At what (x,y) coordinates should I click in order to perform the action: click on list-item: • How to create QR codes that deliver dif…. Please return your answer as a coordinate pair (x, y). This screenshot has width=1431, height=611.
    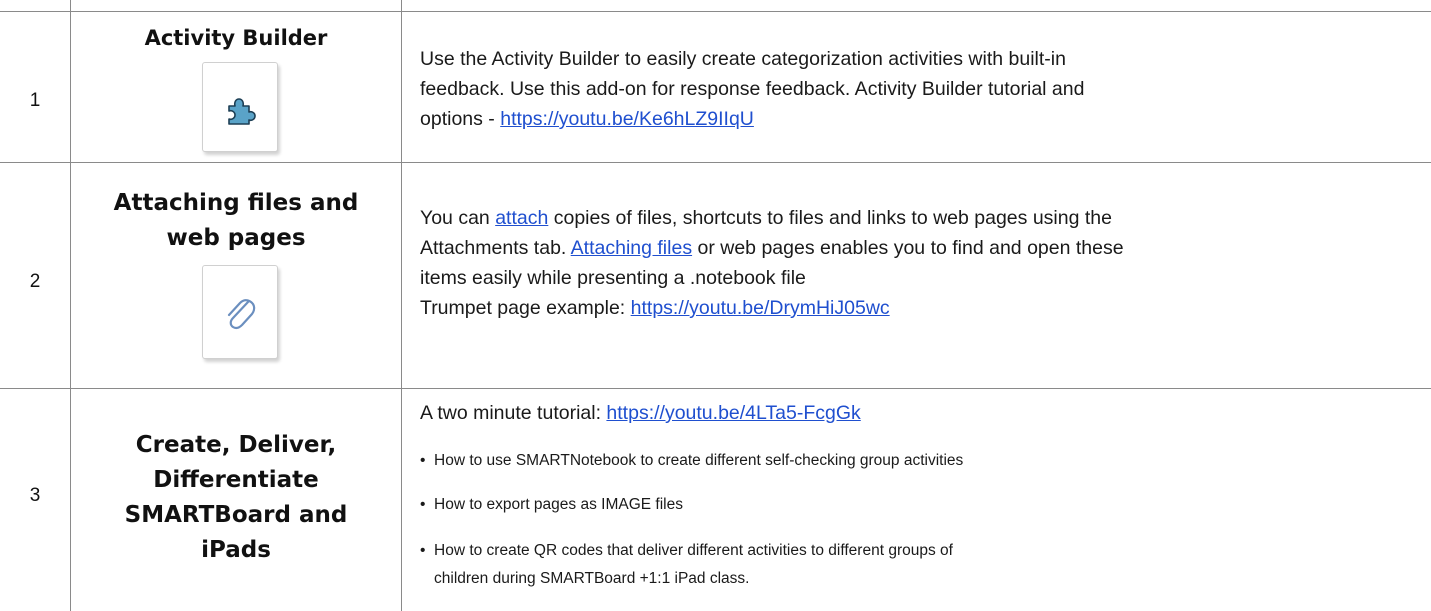
    Looking at the image, I should click on (686, 564).